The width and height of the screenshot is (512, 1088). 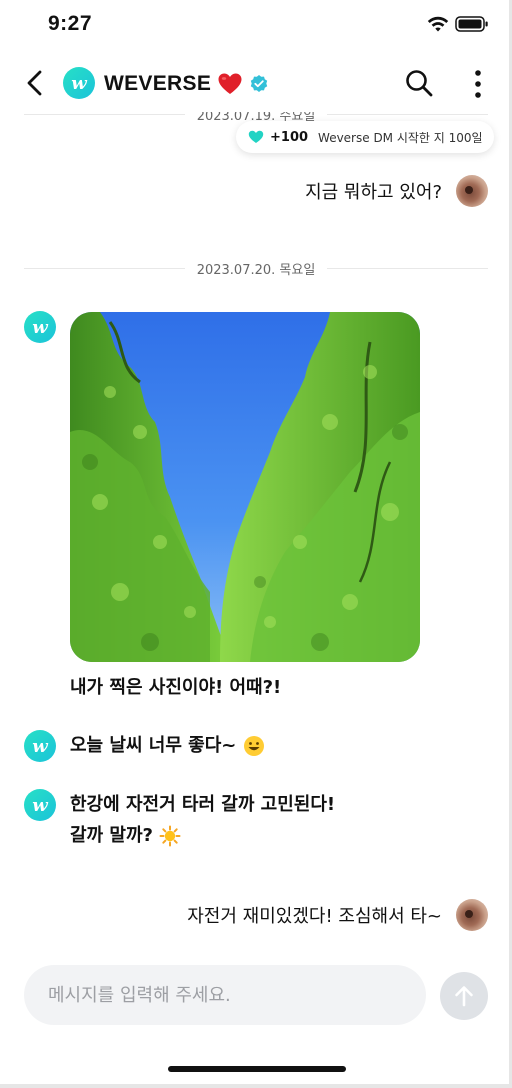 What do you see at coordinates (256, 1086) in the screenshot?
I see `frame-bottom-edge` at bounding box center [256, 1086].